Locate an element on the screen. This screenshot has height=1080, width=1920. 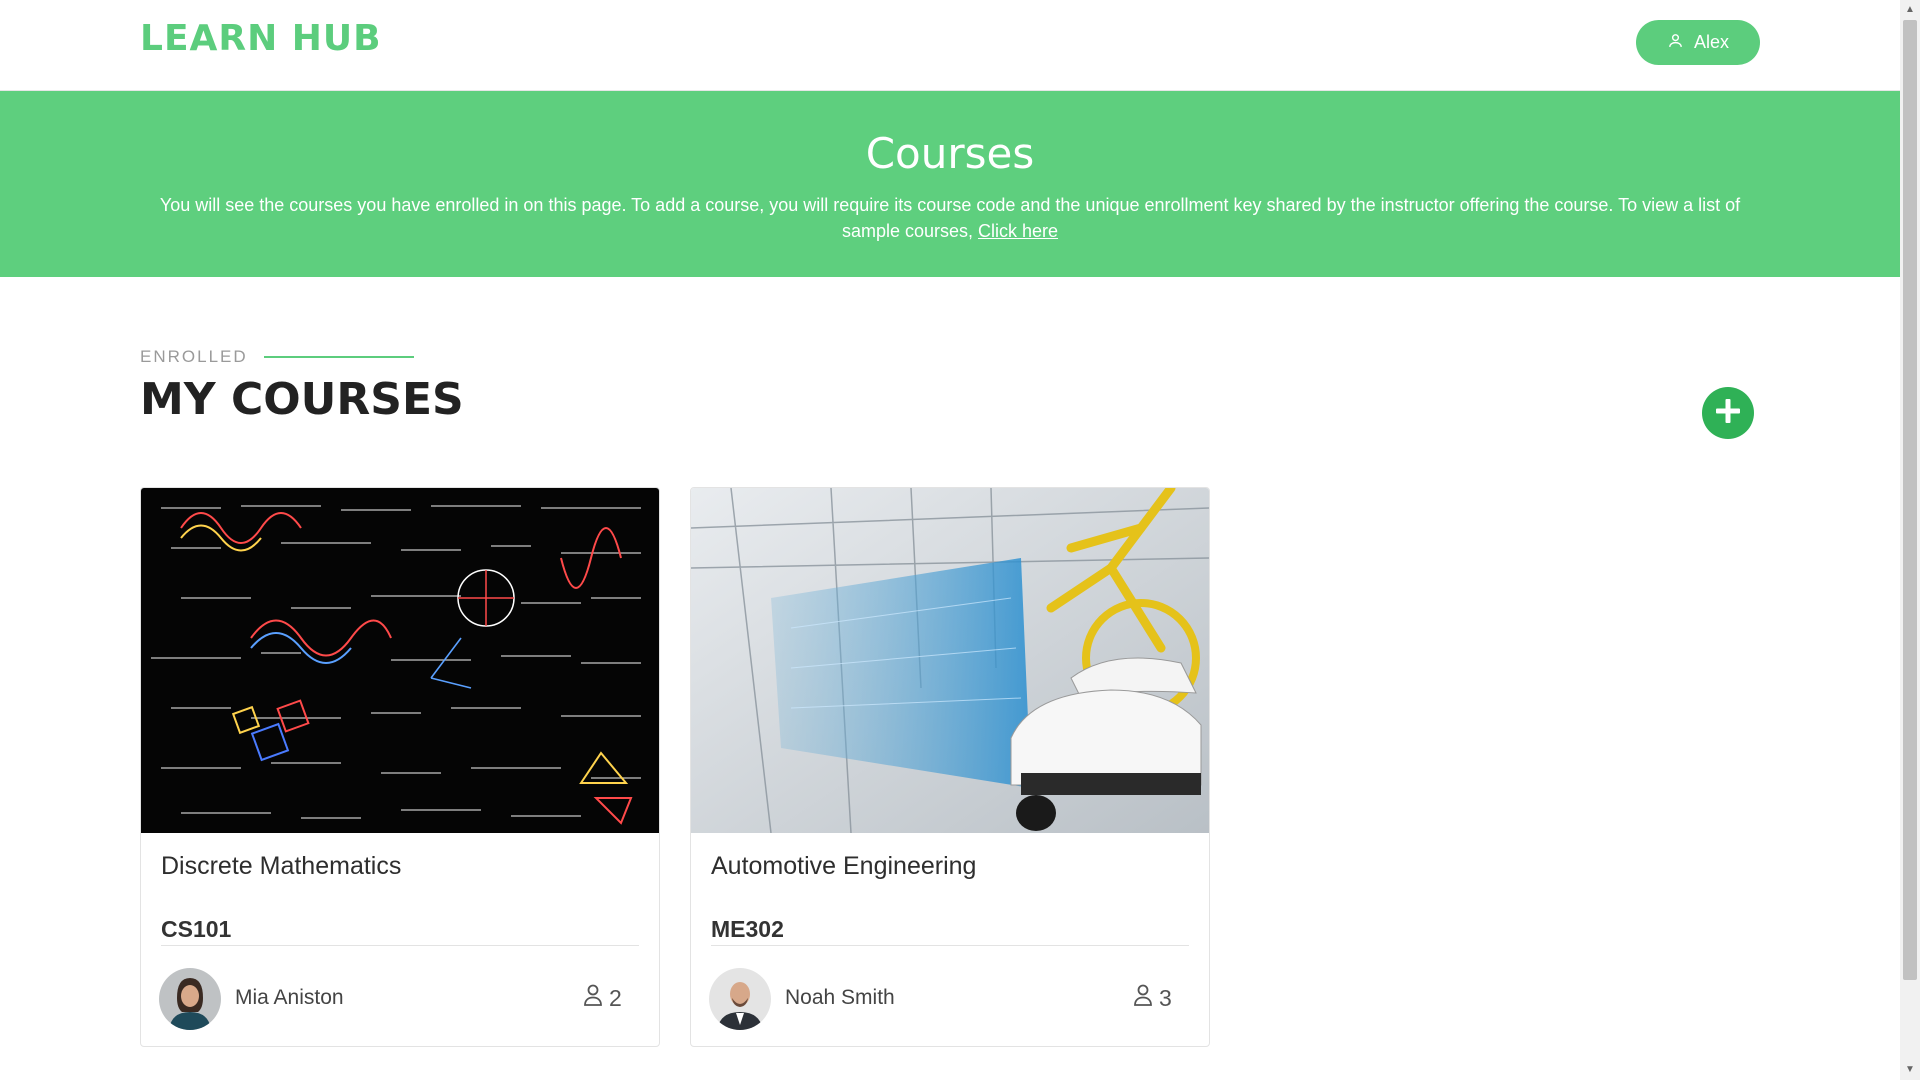
user-name: Alex is located at coordinates (1711, 42).